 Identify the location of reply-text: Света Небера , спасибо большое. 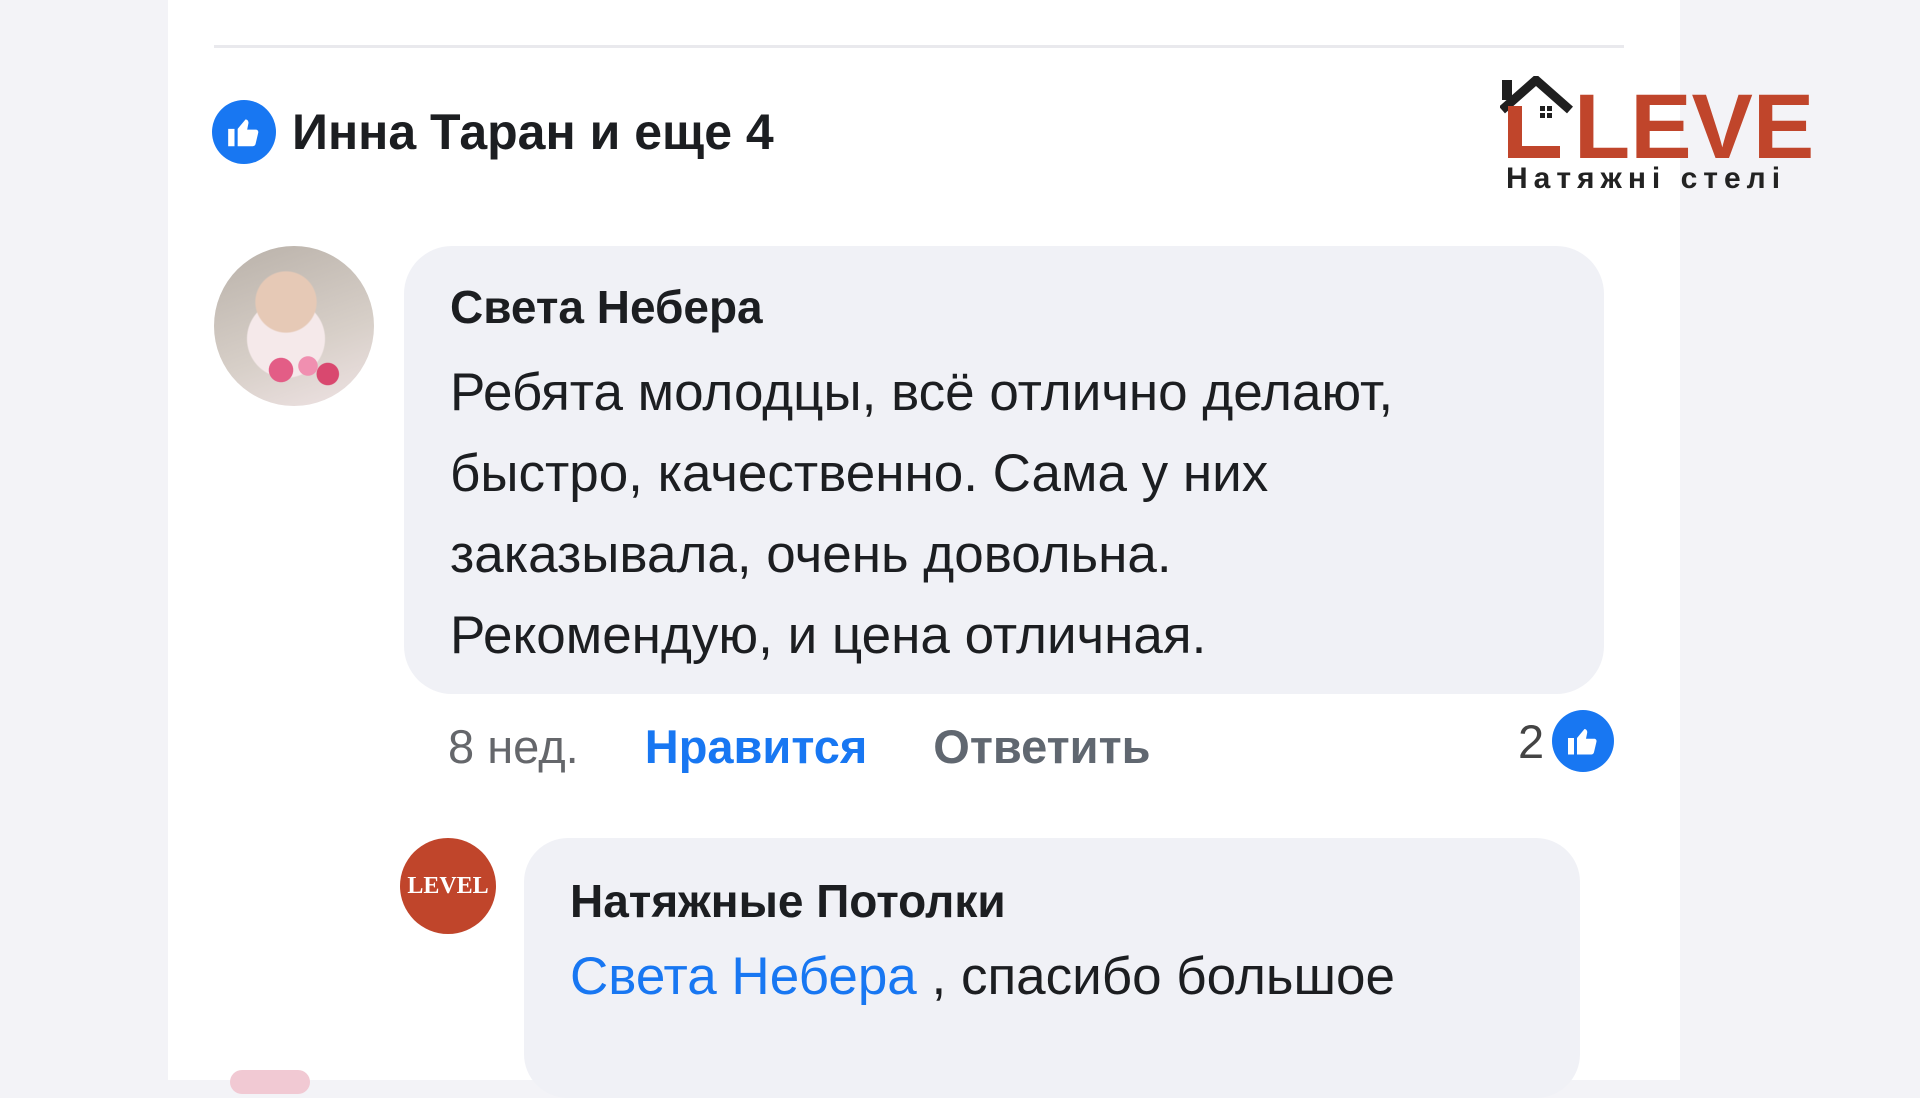
(982, 976).